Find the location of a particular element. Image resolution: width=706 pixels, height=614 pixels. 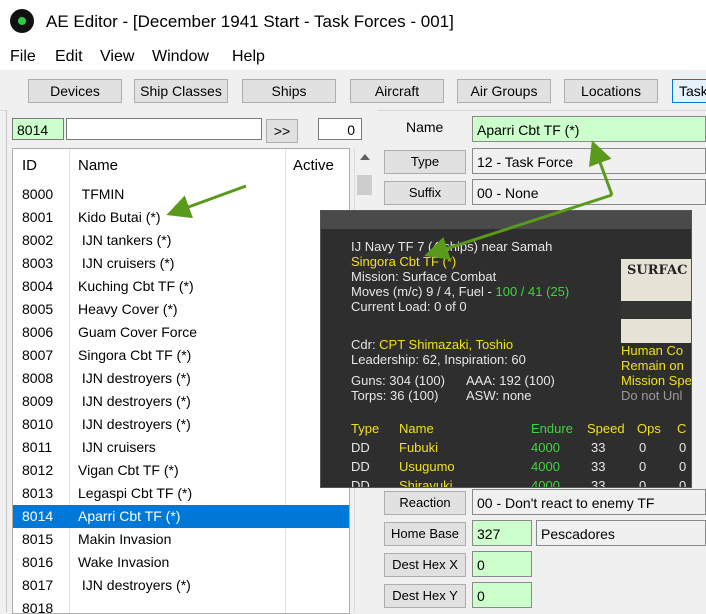

arrow-to-name-field is located at coordinates (601, 168).